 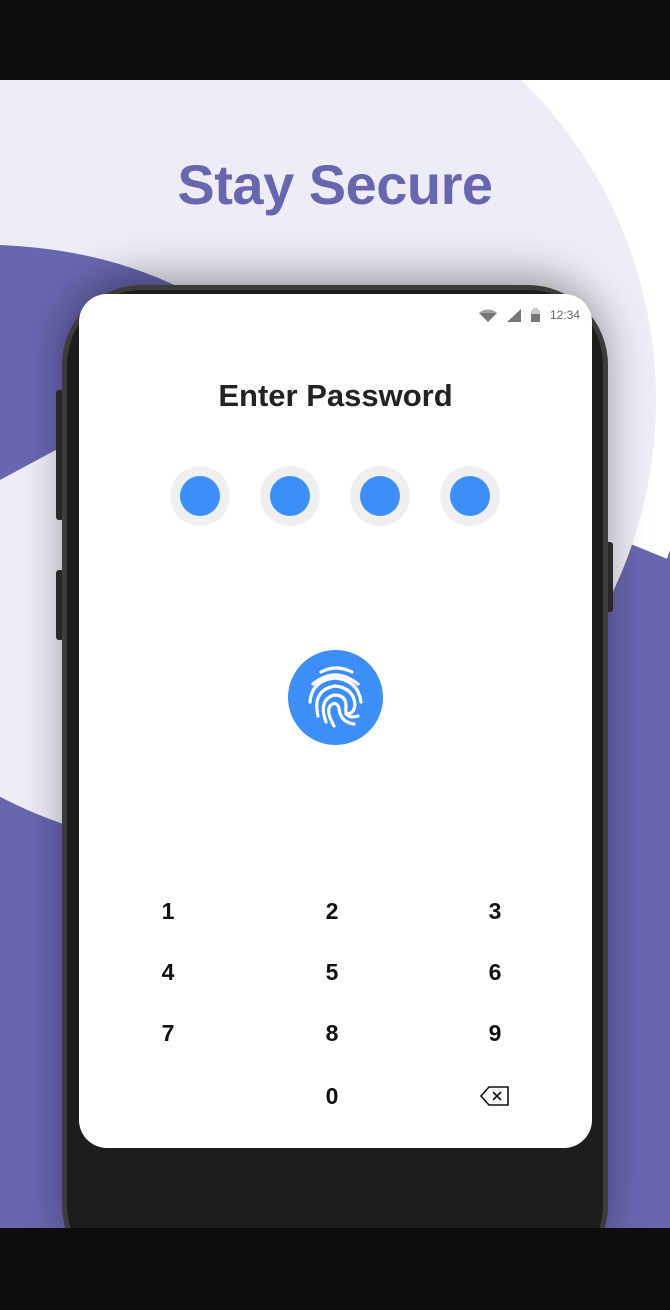 What do you see at coordinates (332, 911) in the screenshot?
I see `key-2: 2` at bounding box center [332, 911].